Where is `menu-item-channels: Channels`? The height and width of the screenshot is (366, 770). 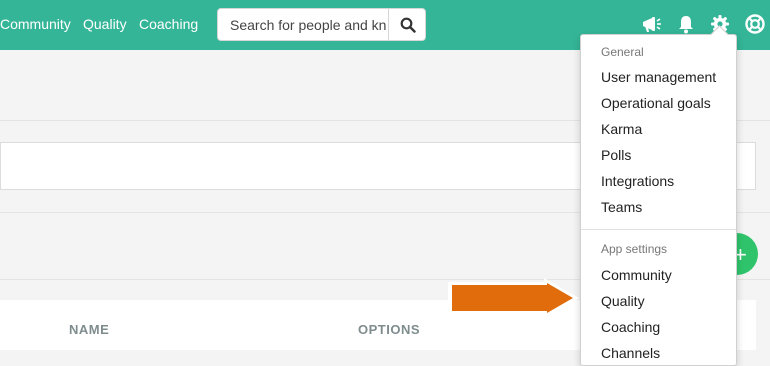 menu-item-channels: Channels is located at coordinates (630, 353).